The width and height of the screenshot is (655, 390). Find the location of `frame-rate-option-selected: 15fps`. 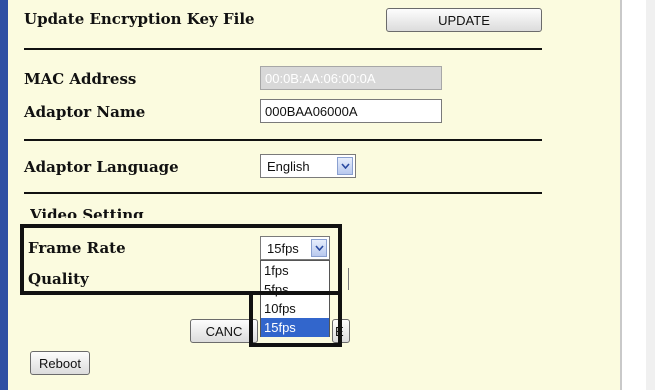

frame-rate-option-selected: 15fps is located at coordinates (295, 327).